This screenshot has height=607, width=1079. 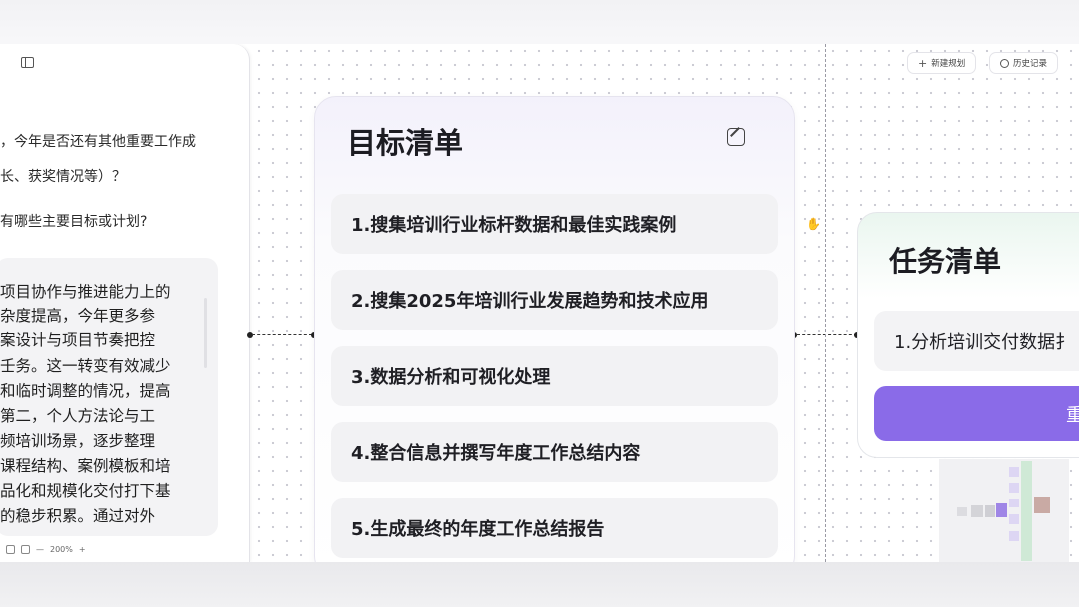 What do you see at coordinates (825, 303) in the screenshot?
I see `split-divider` at bounding box center [825, 303].